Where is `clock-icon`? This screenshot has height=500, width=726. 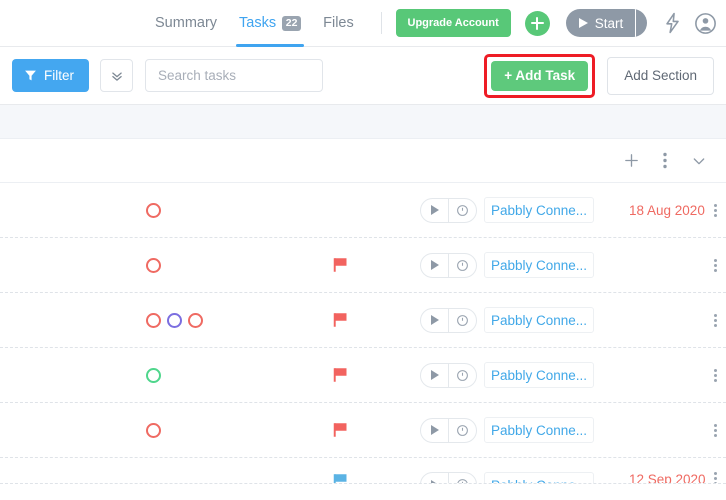
clock-icon is located at coordinates (462, 265).